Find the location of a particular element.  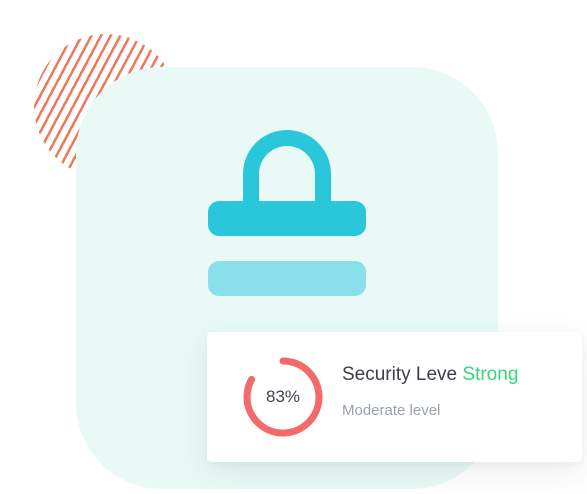

progress-ring: 83% is located at coordinates (283, 397).